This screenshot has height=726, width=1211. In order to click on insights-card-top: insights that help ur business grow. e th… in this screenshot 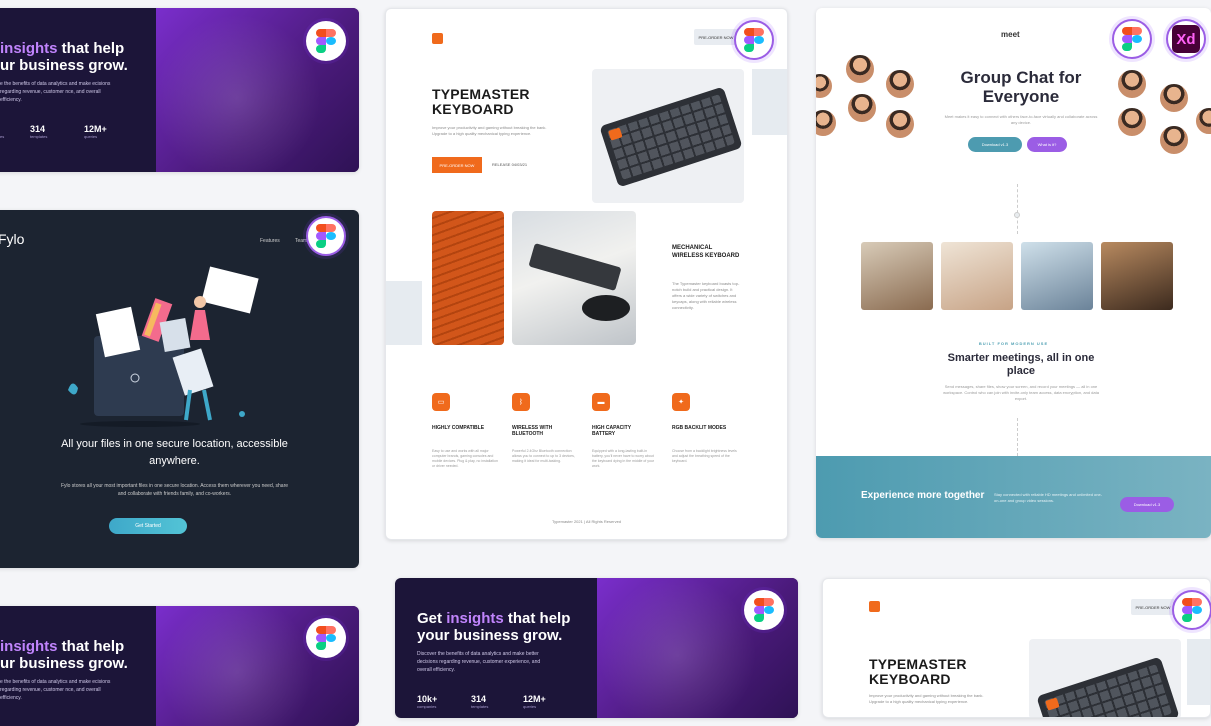, I will do `click(179, 90)`.